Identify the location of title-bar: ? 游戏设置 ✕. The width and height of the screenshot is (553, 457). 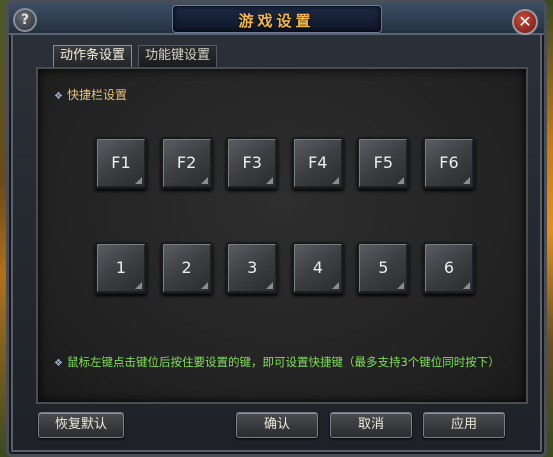
(276, 19).